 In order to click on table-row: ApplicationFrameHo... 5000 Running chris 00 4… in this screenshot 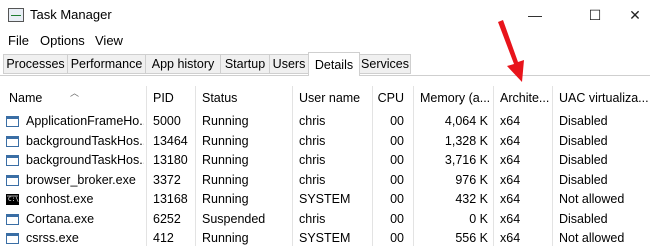, I will do `click(325, 121)`.